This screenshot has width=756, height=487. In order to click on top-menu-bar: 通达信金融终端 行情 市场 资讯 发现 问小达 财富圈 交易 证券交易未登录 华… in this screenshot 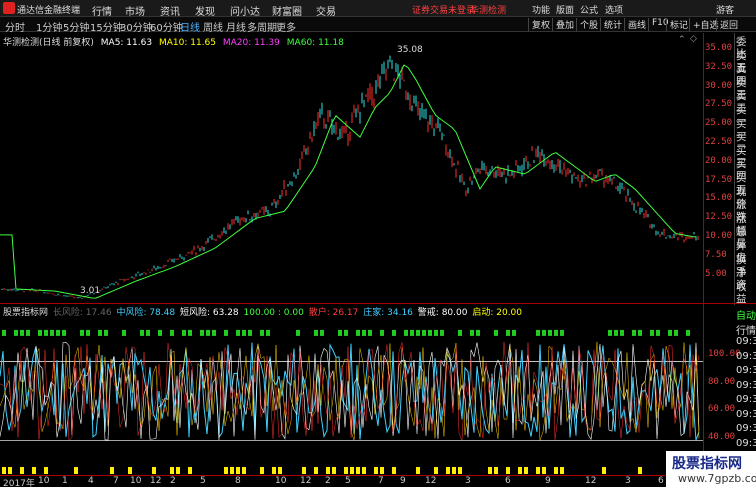, I will do `click(378, 9)`.